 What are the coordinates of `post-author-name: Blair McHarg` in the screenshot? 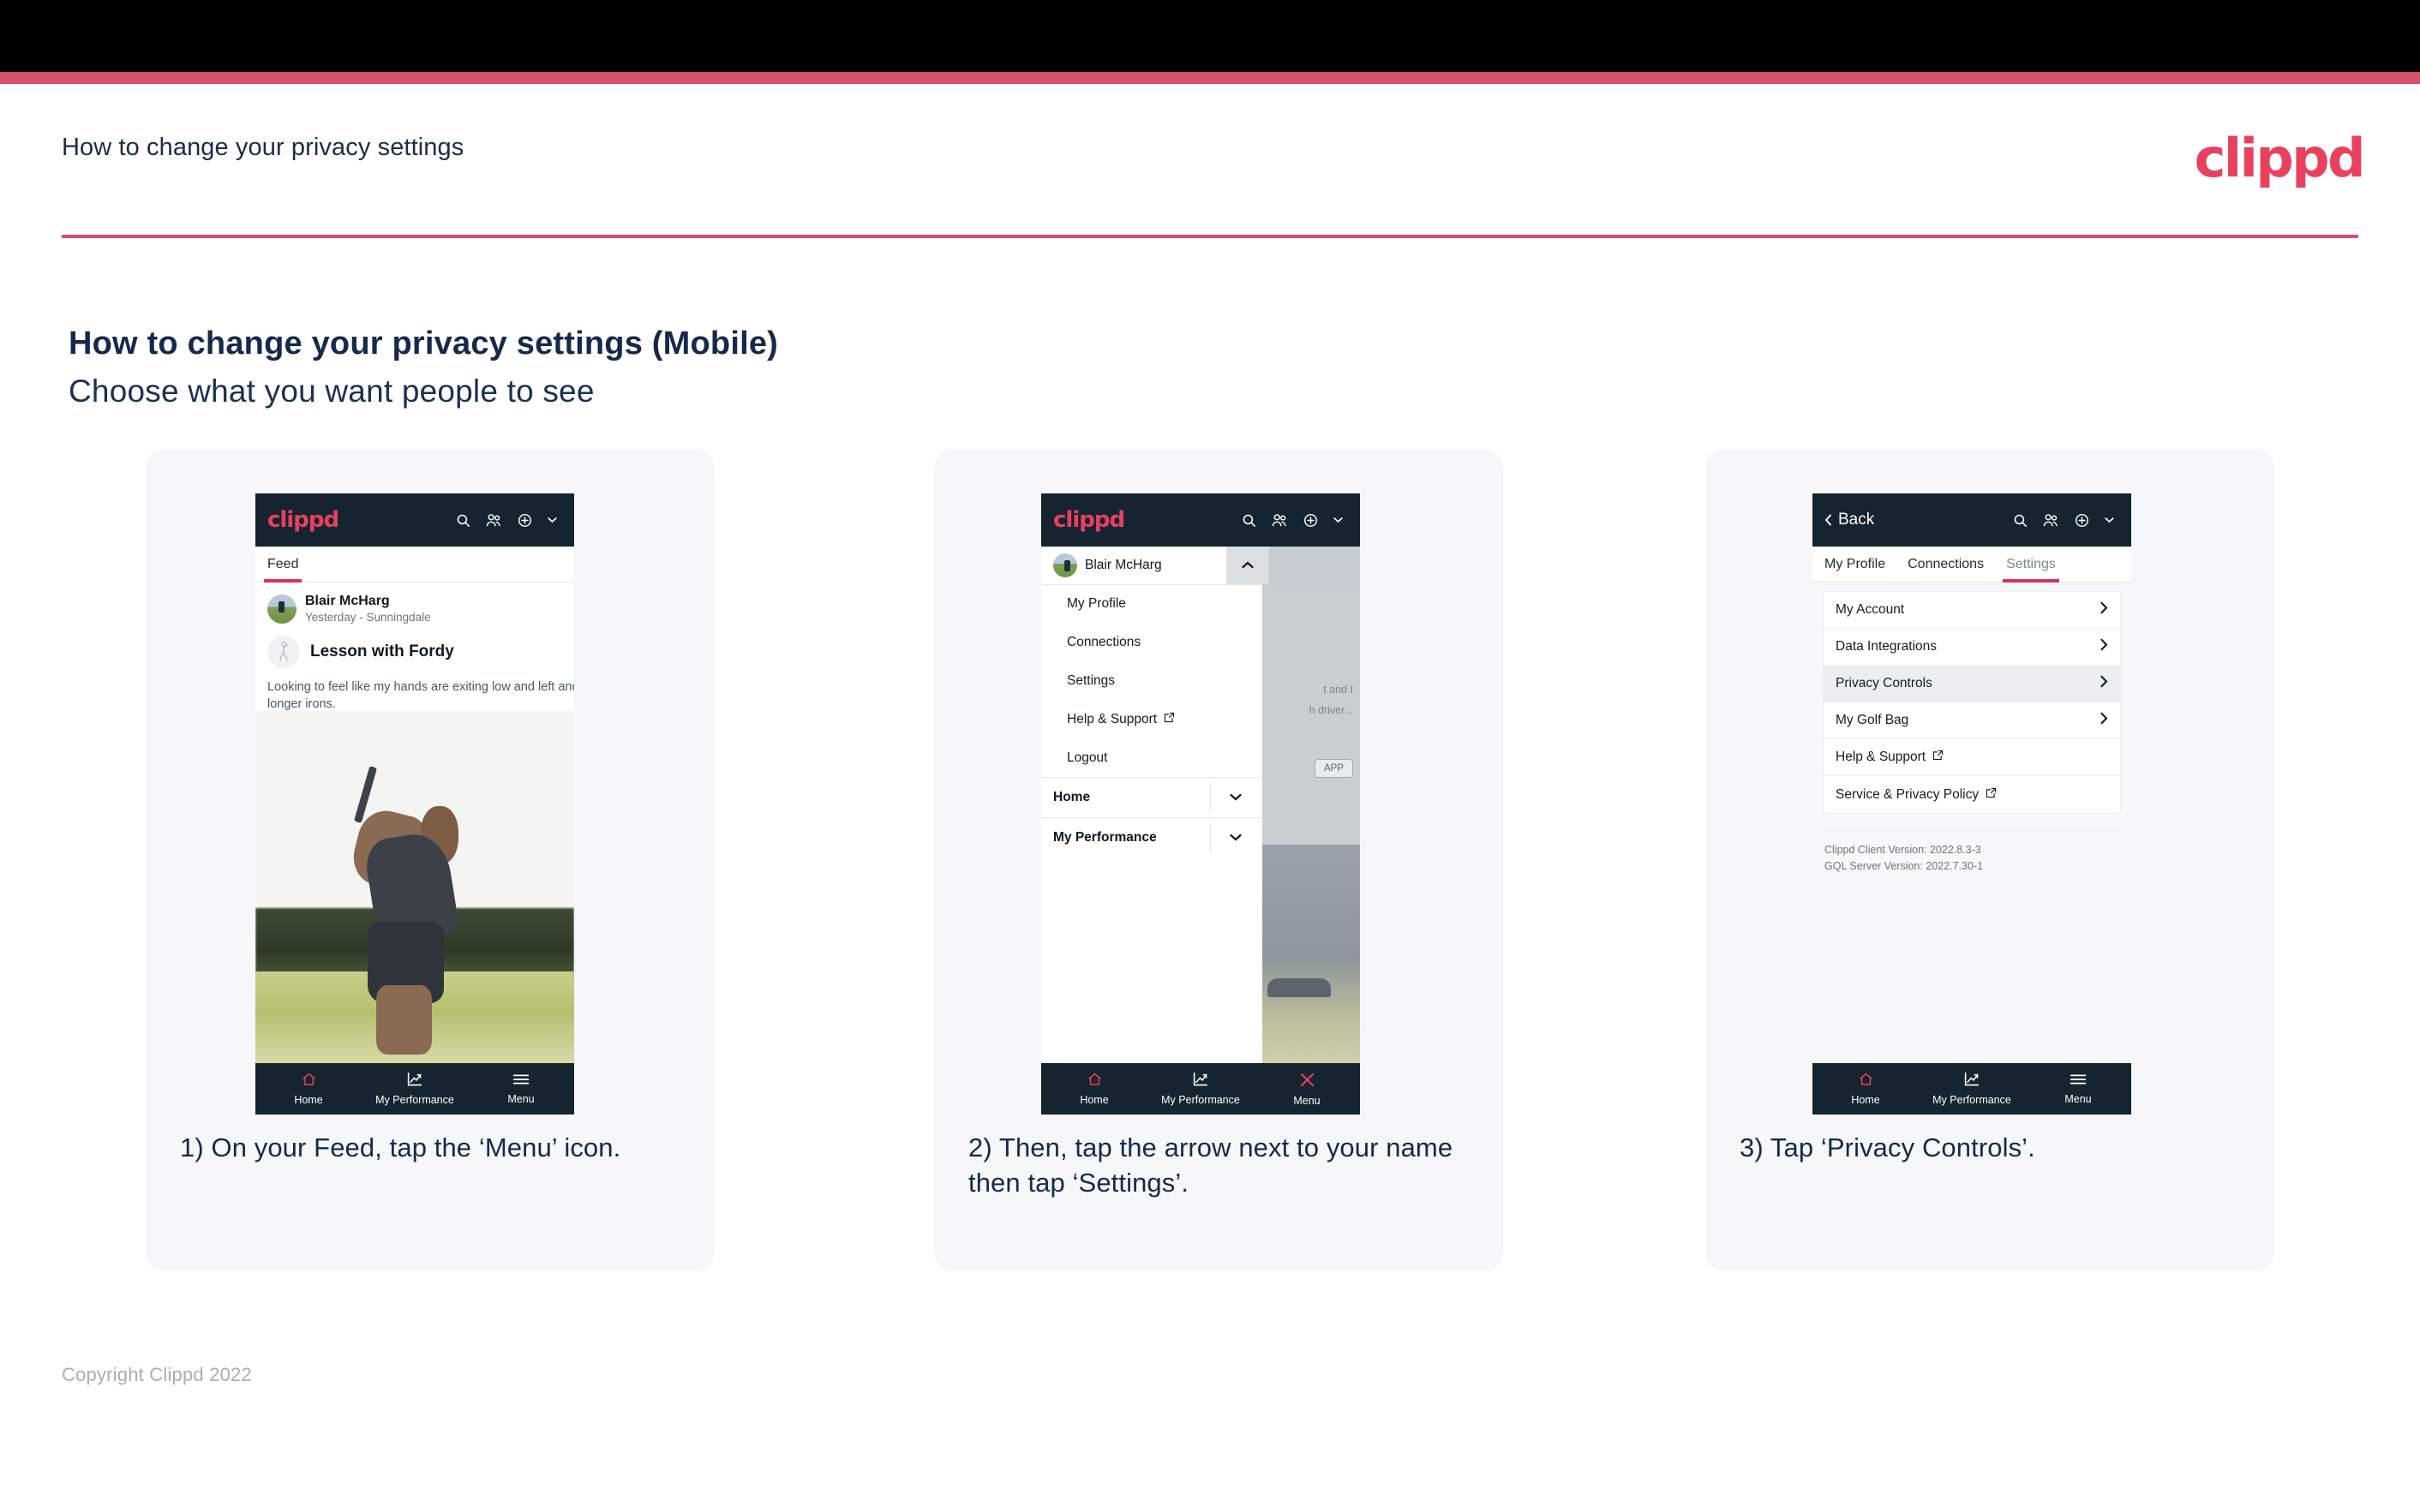 It's located at (347, 601).